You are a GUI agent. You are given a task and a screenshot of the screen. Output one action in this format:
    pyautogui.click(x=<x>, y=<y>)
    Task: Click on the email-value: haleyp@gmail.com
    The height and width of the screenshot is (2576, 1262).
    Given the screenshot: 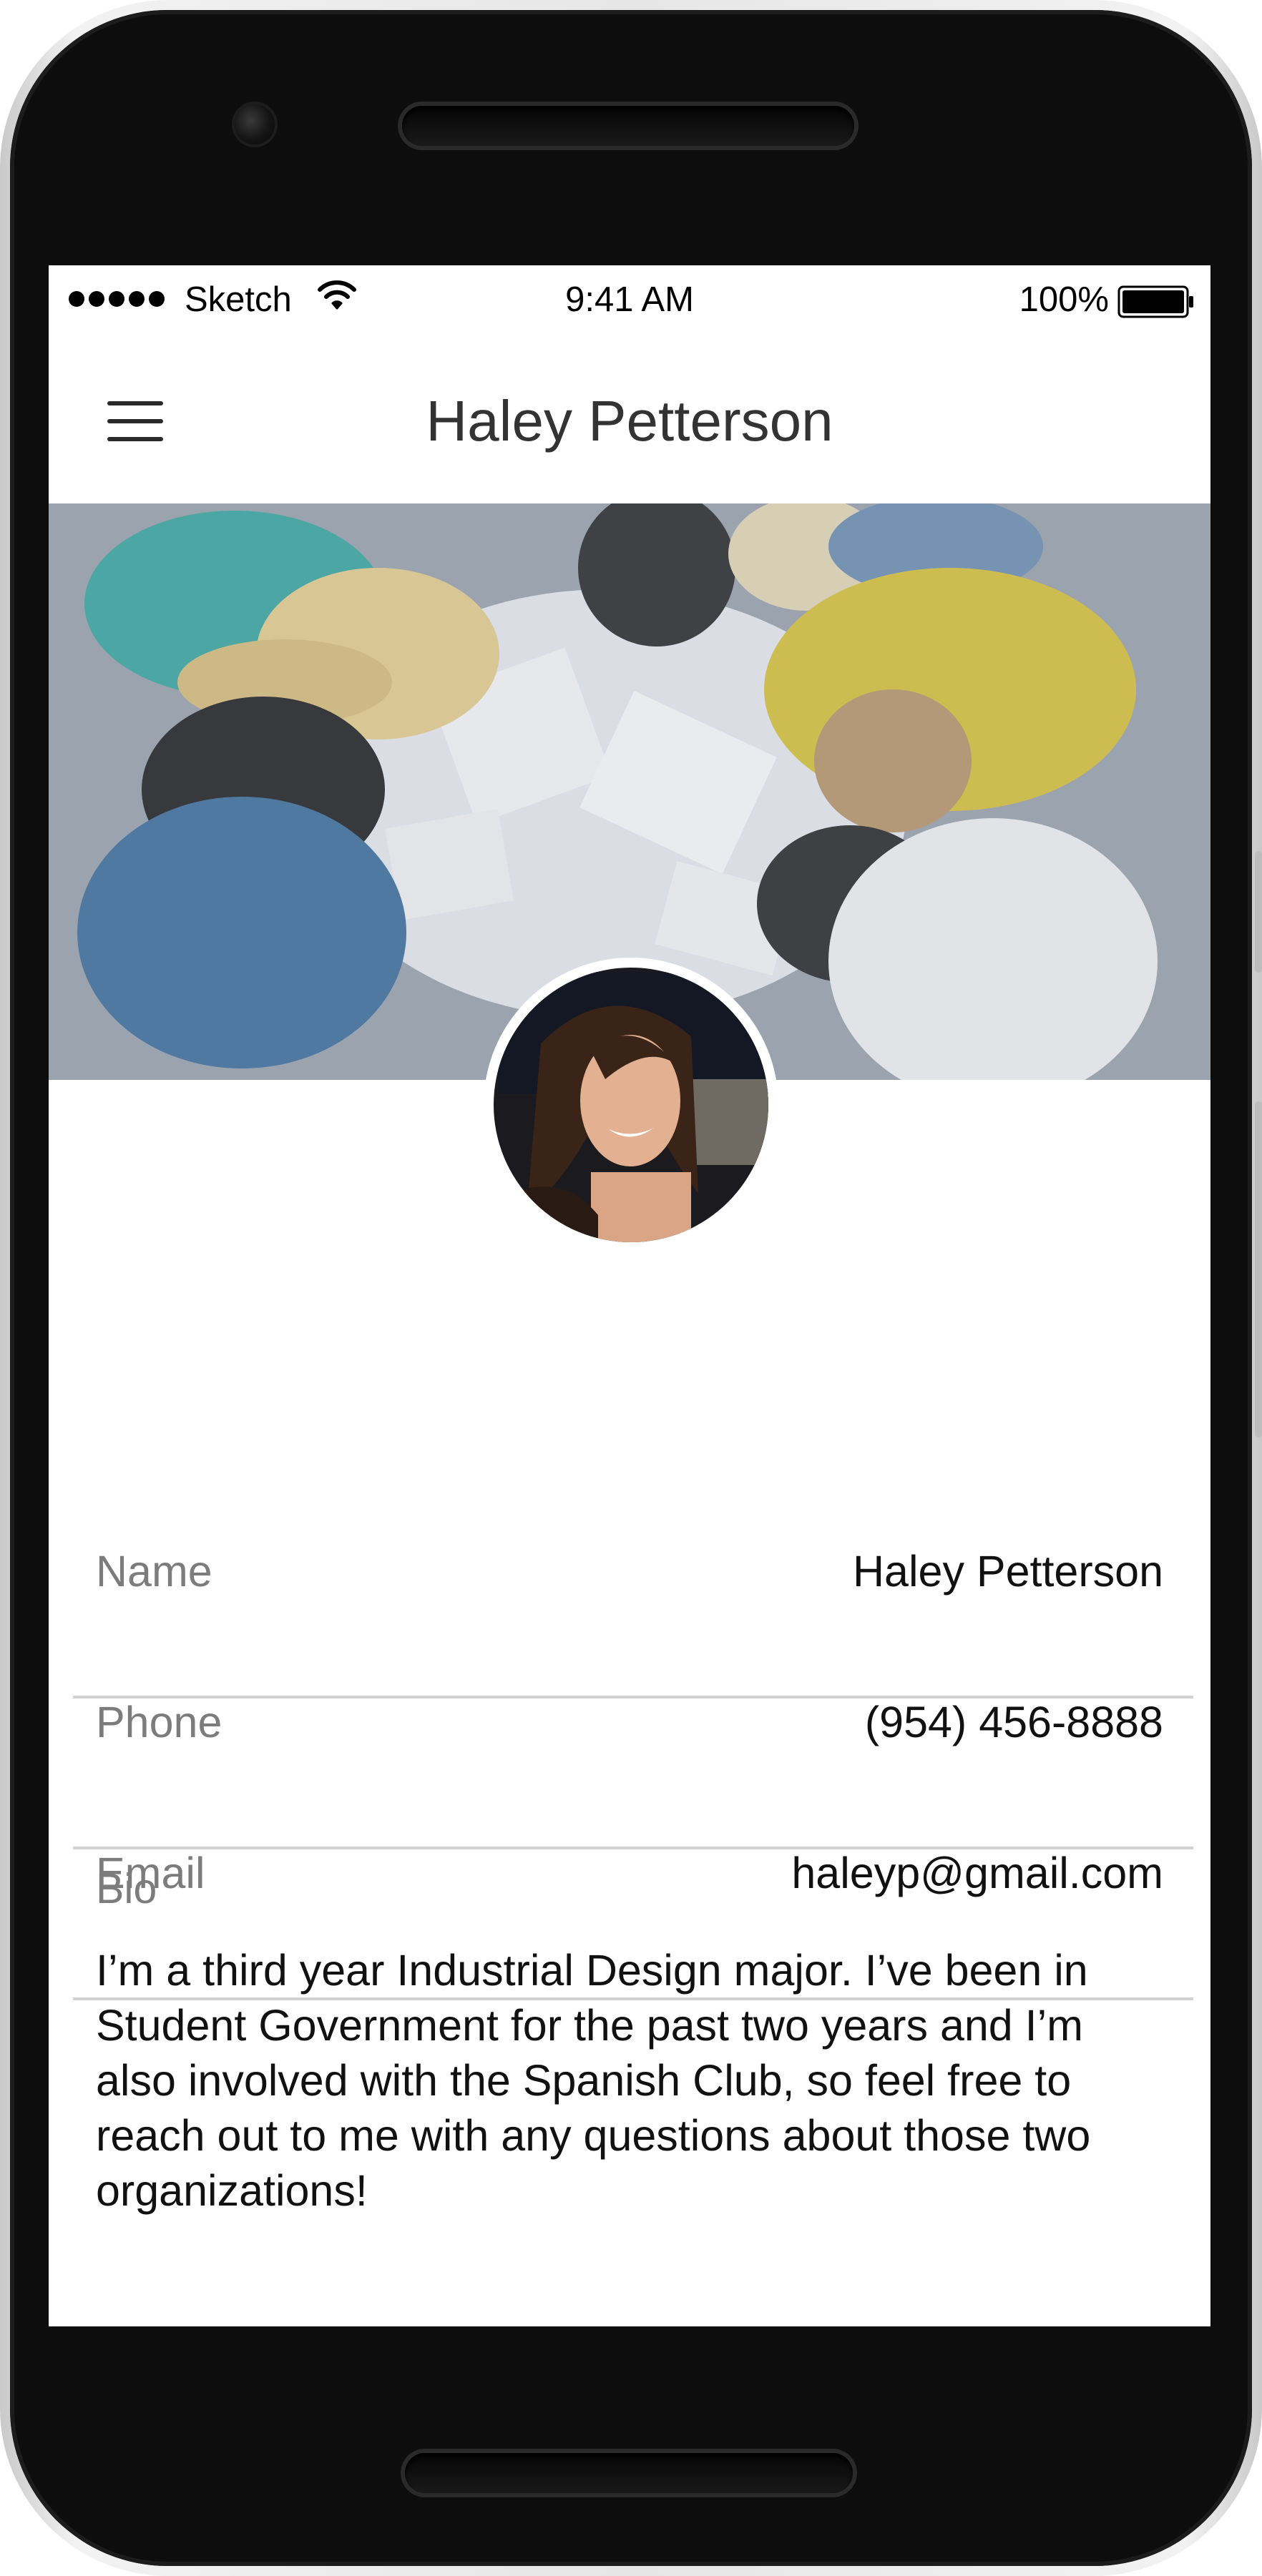 What is the action you would take?
    pyautogui.click(x=977, y=1873)
    